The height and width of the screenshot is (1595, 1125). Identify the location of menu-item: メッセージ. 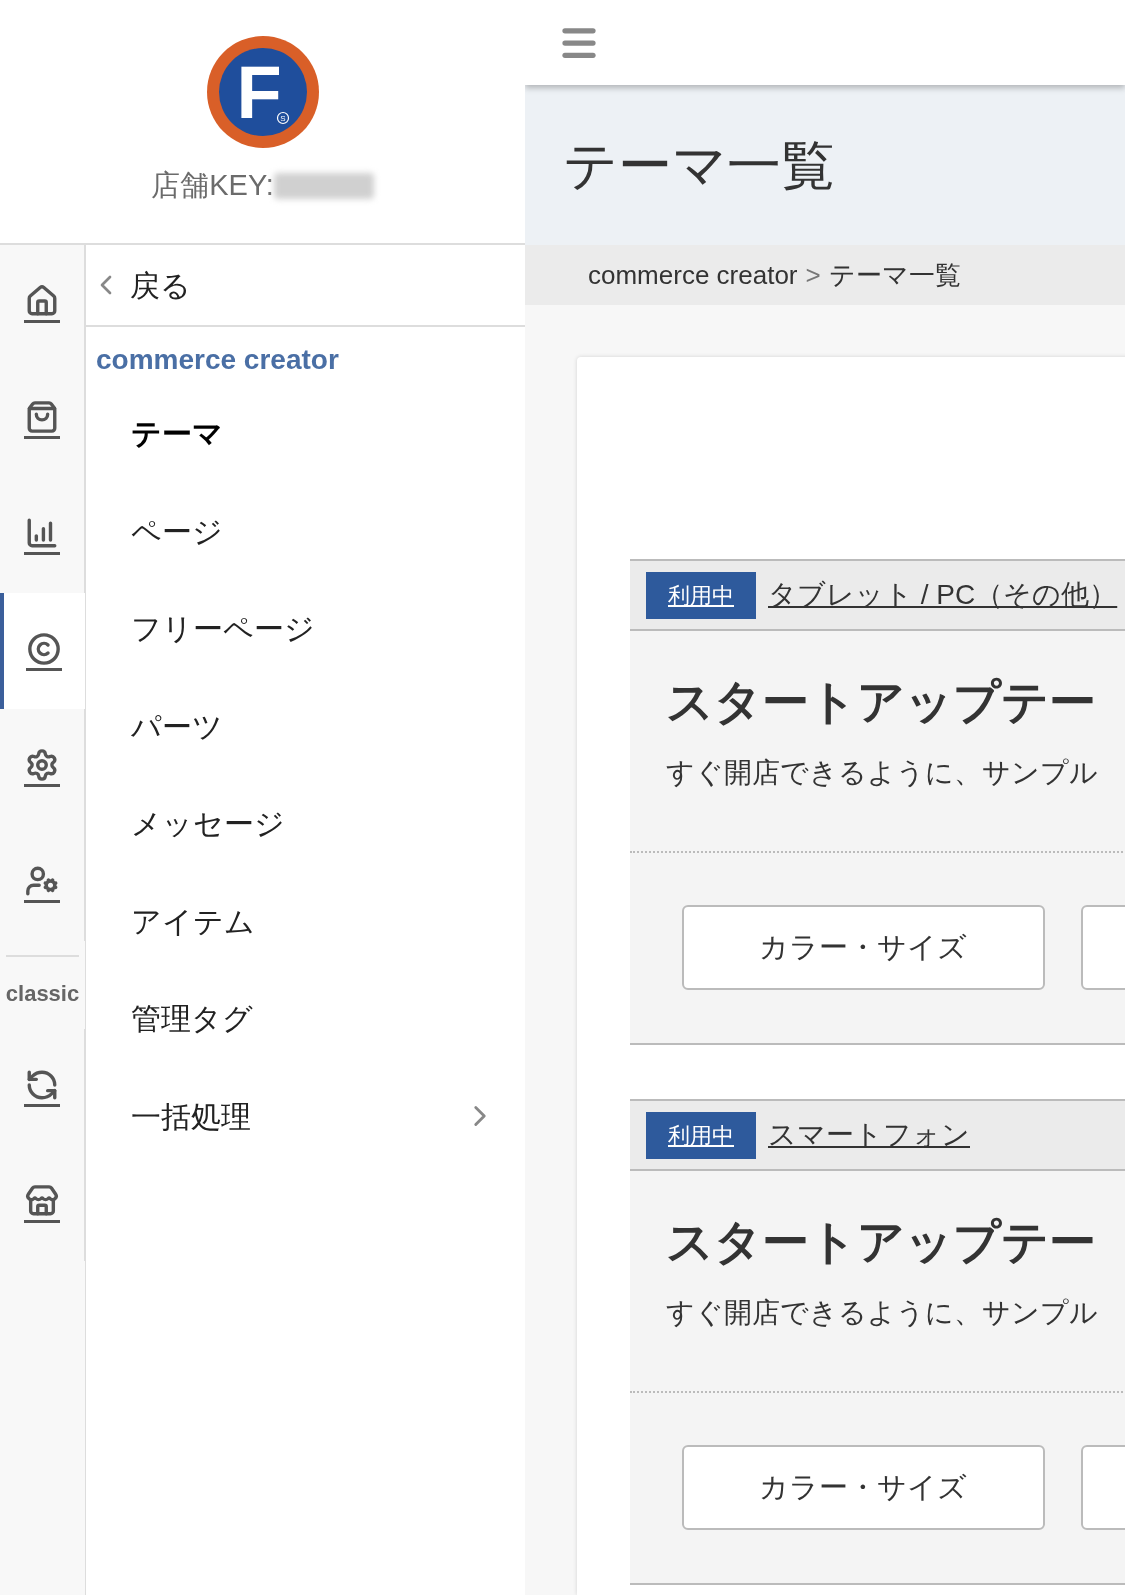
(305, 824).